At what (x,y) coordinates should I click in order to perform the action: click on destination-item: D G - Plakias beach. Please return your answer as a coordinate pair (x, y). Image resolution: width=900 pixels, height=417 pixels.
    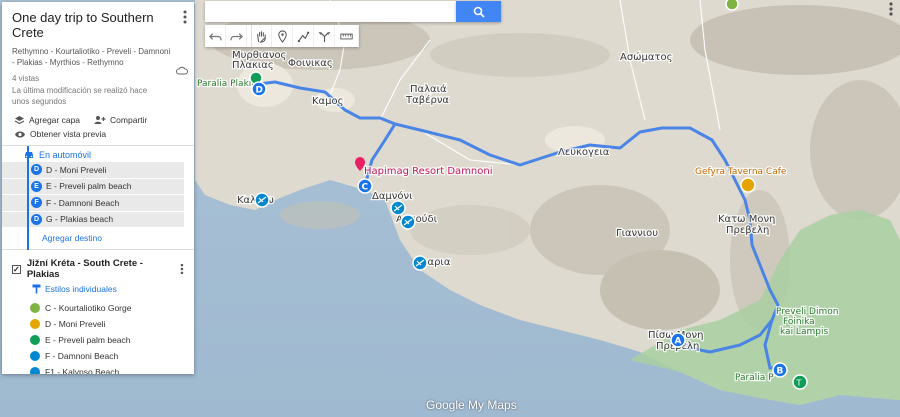
    Looking at the image, I should click on (93, 219).